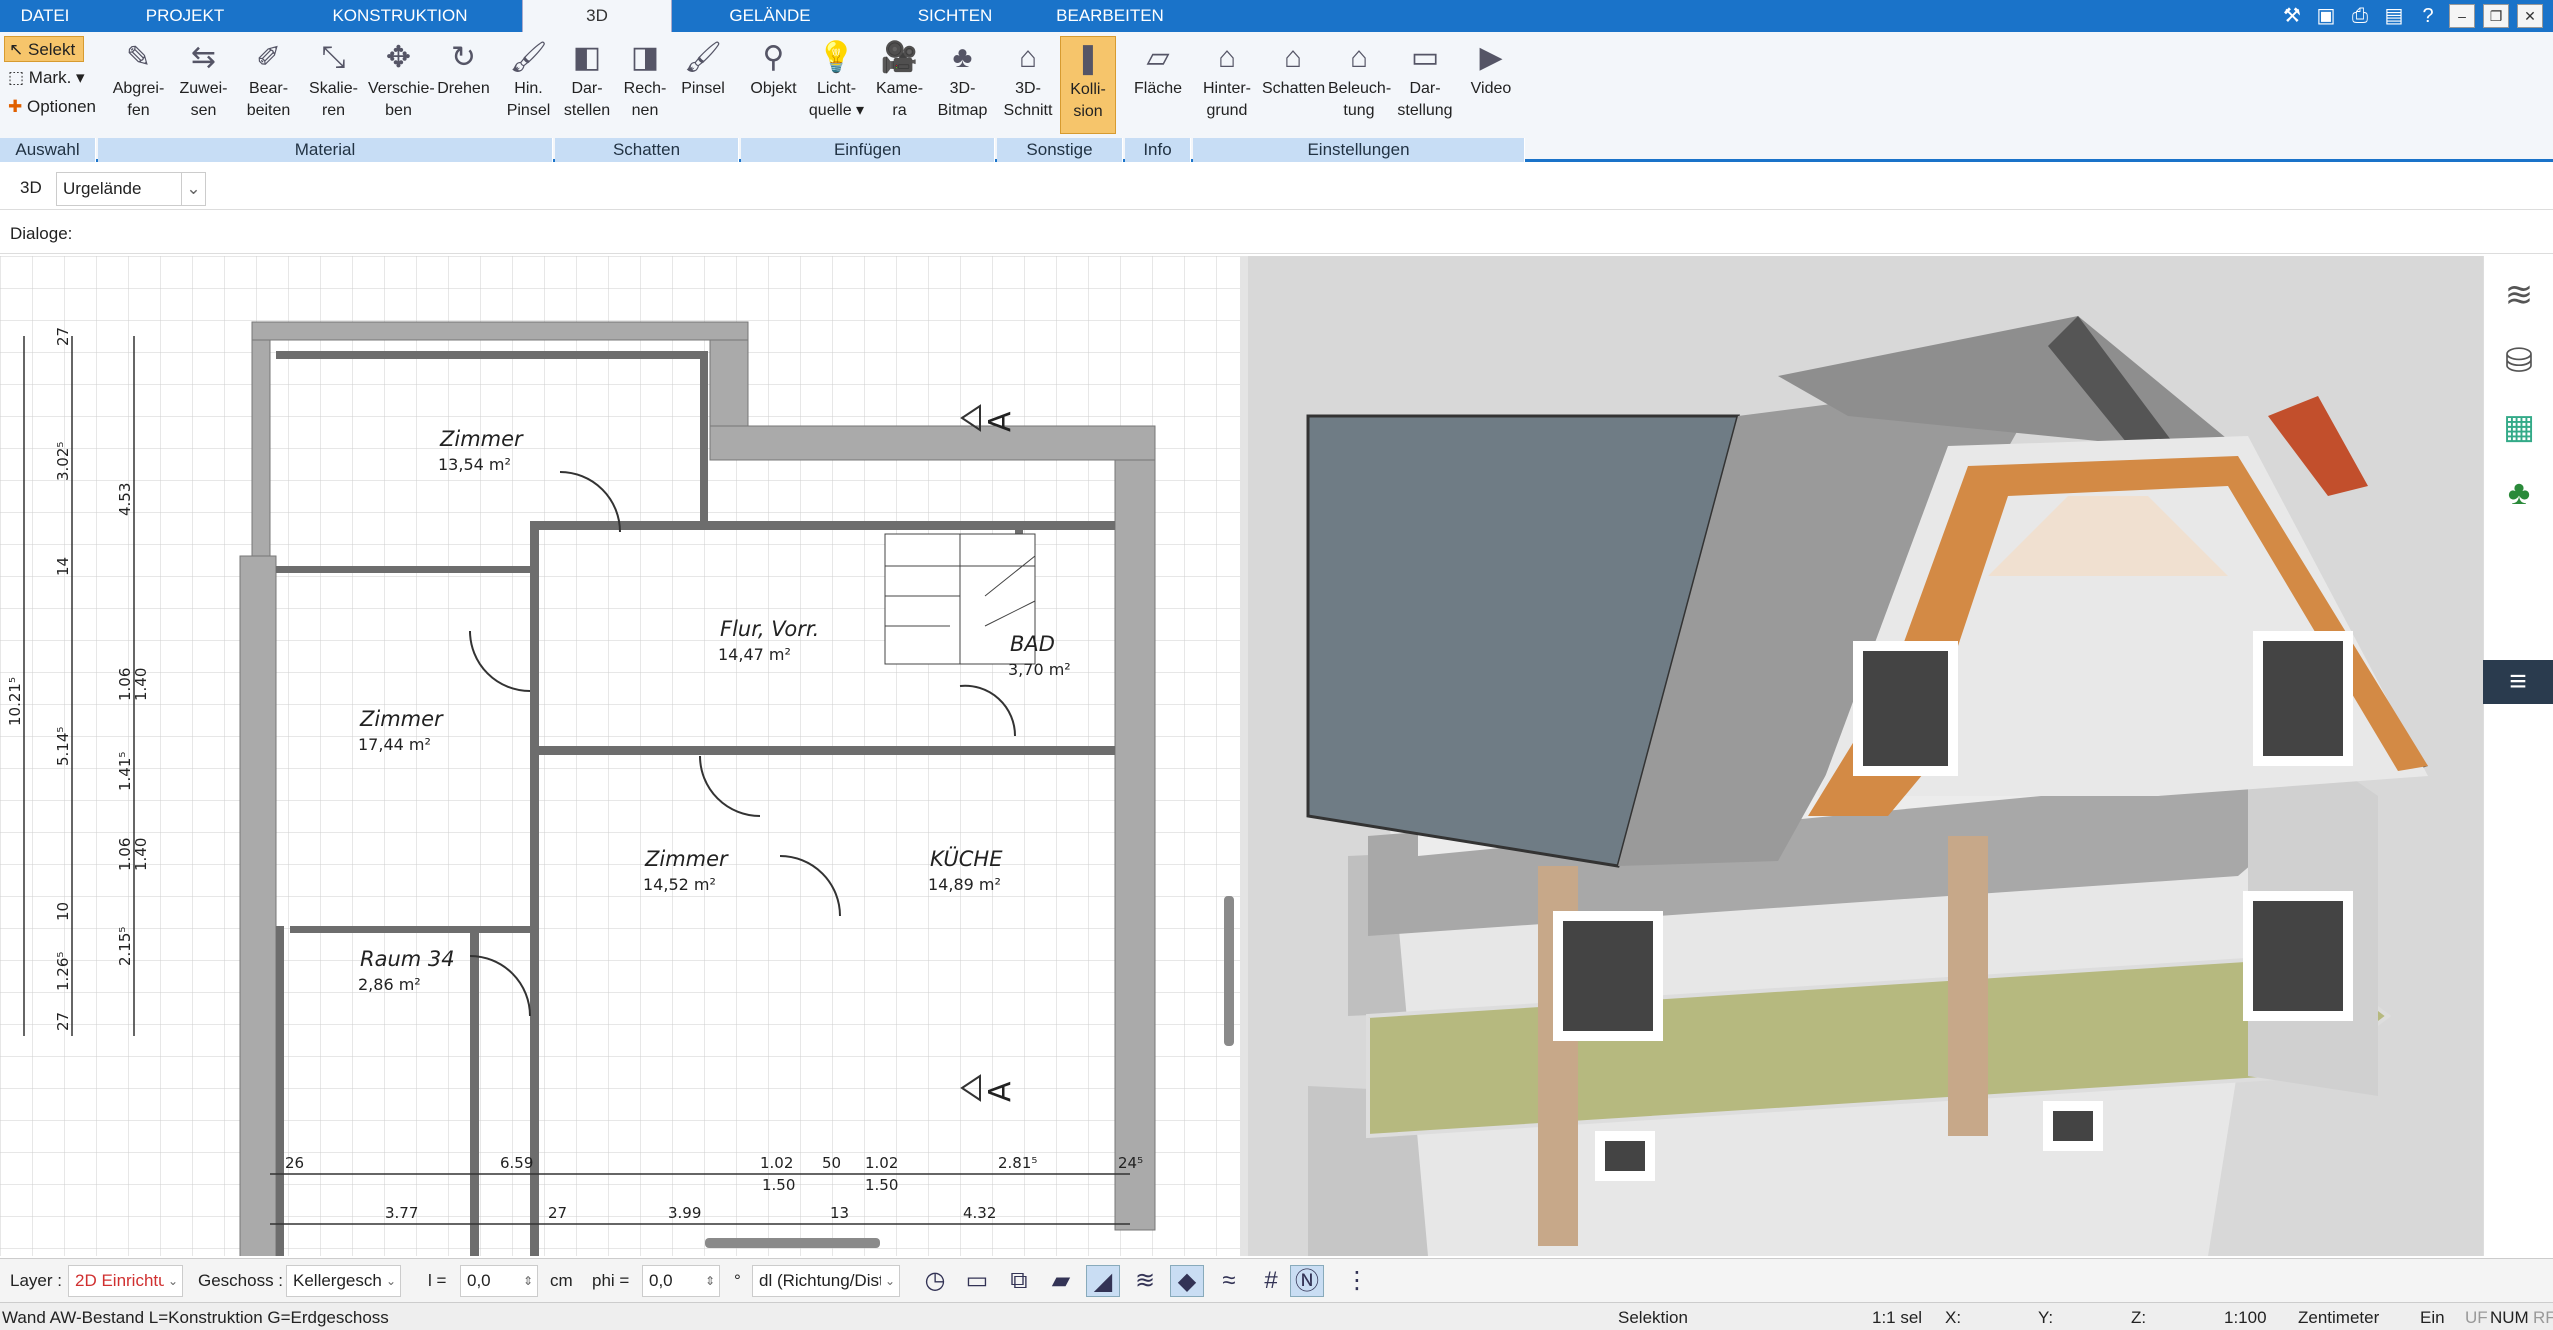  Describe the element at coordinates (2519, 427) in the screenshot. I see `materials-icon: ▦` at that location.